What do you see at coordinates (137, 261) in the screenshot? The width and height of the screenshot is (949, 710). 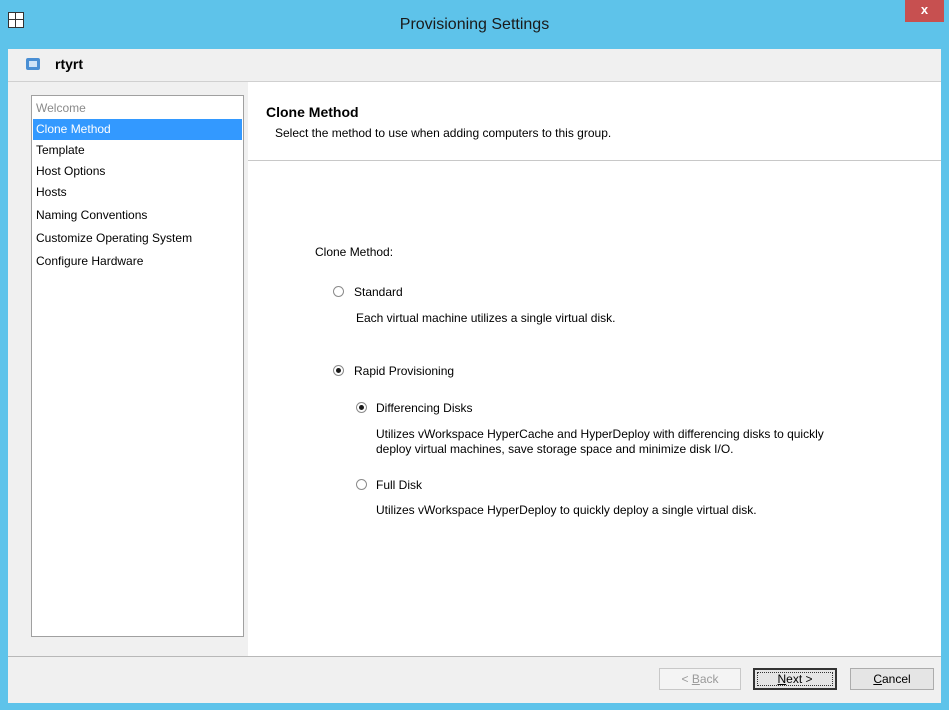 I see `nav-item-configure-hardware: Configure Hardware` at bounding box center [137, 261].